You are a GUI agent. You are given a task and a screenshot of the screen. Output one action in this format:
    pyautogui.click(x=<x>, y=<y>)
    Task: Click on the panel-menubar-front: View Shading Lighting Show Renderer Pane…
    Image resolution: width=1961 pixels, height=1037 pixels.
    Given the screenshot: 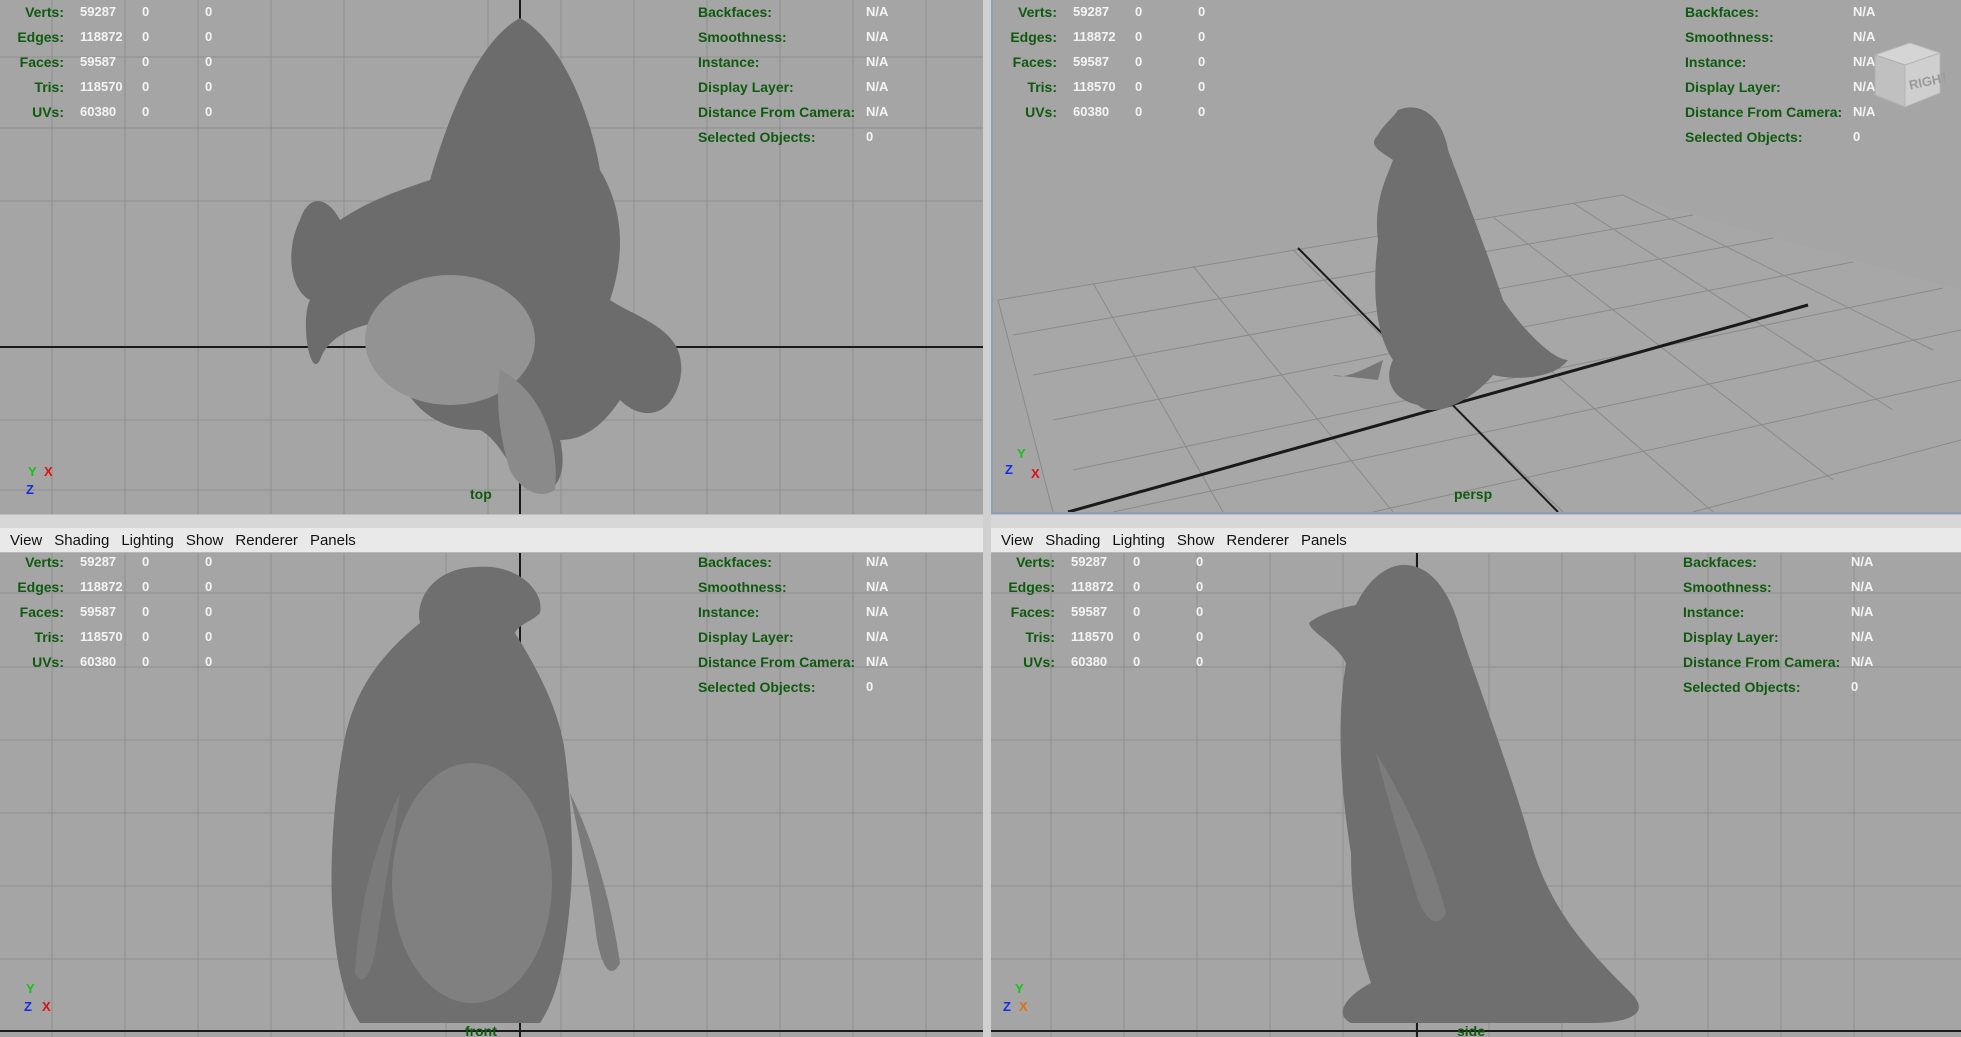 What is the action you would take?
    pyautogui.click(x=491, y=540)
    